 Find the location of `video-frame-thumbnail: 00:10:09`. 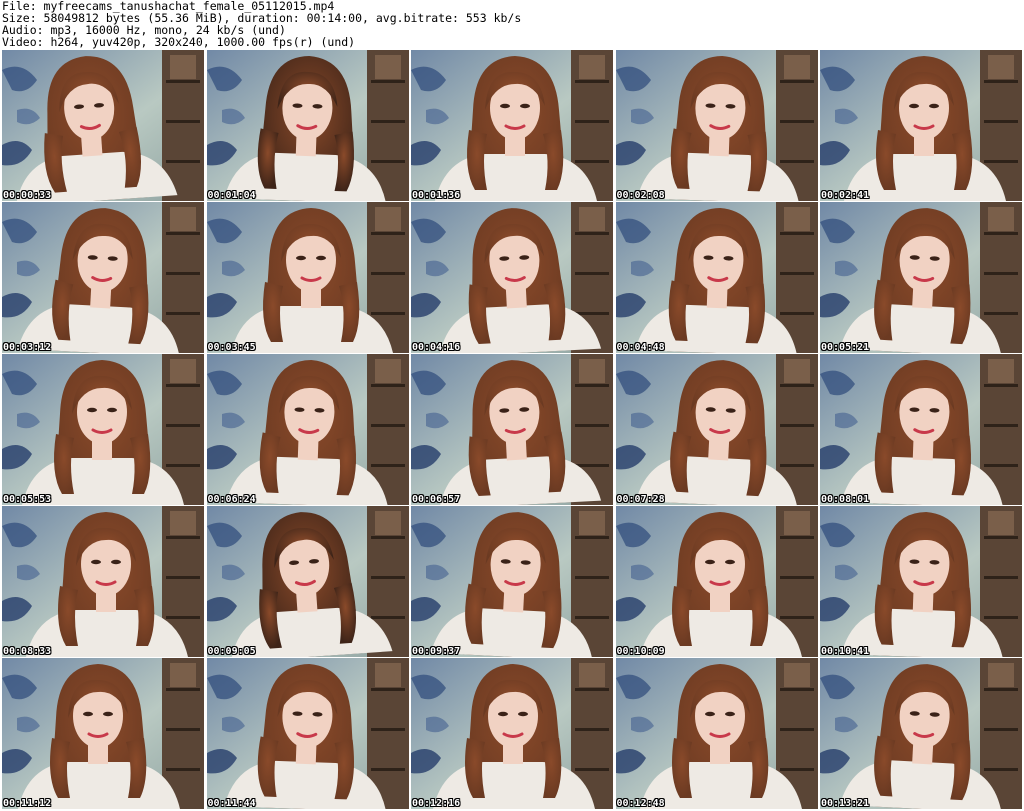

video-frame-thumbnail: 00:10:09 is located at coordinates (716, 581).